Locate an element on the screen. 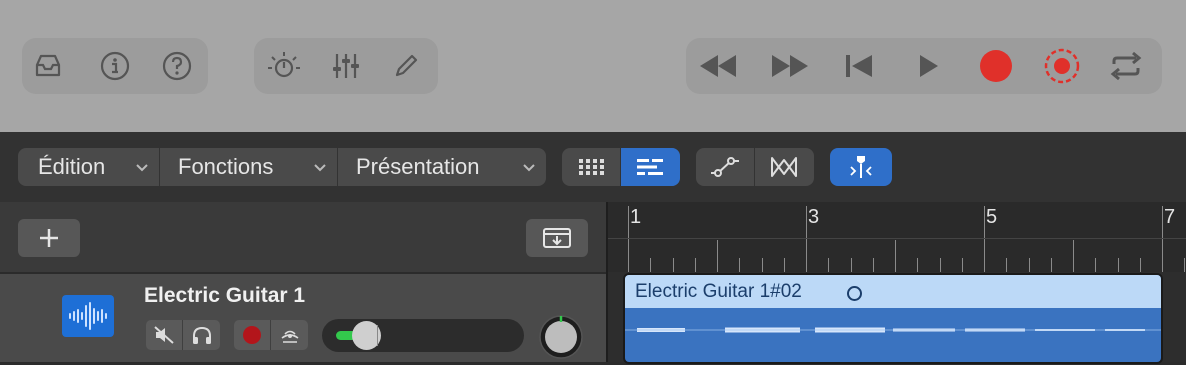 This screenshot has width=1186, height=365. audio-waveform-icon is located at coordinates (88, 316).